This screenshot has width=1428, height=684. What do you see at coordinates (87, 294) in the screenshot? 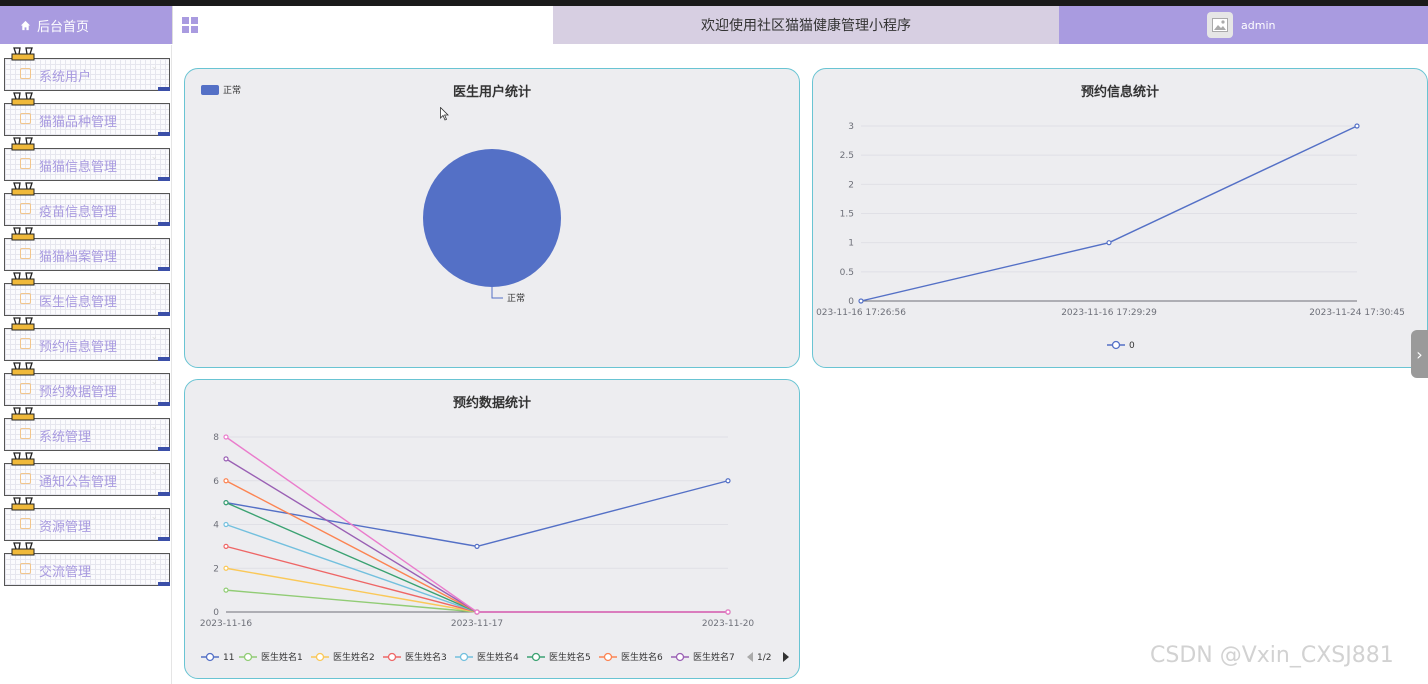
I see `sidebar-item: 医生信息管理 ⌄` at bounding box center [87, 294].